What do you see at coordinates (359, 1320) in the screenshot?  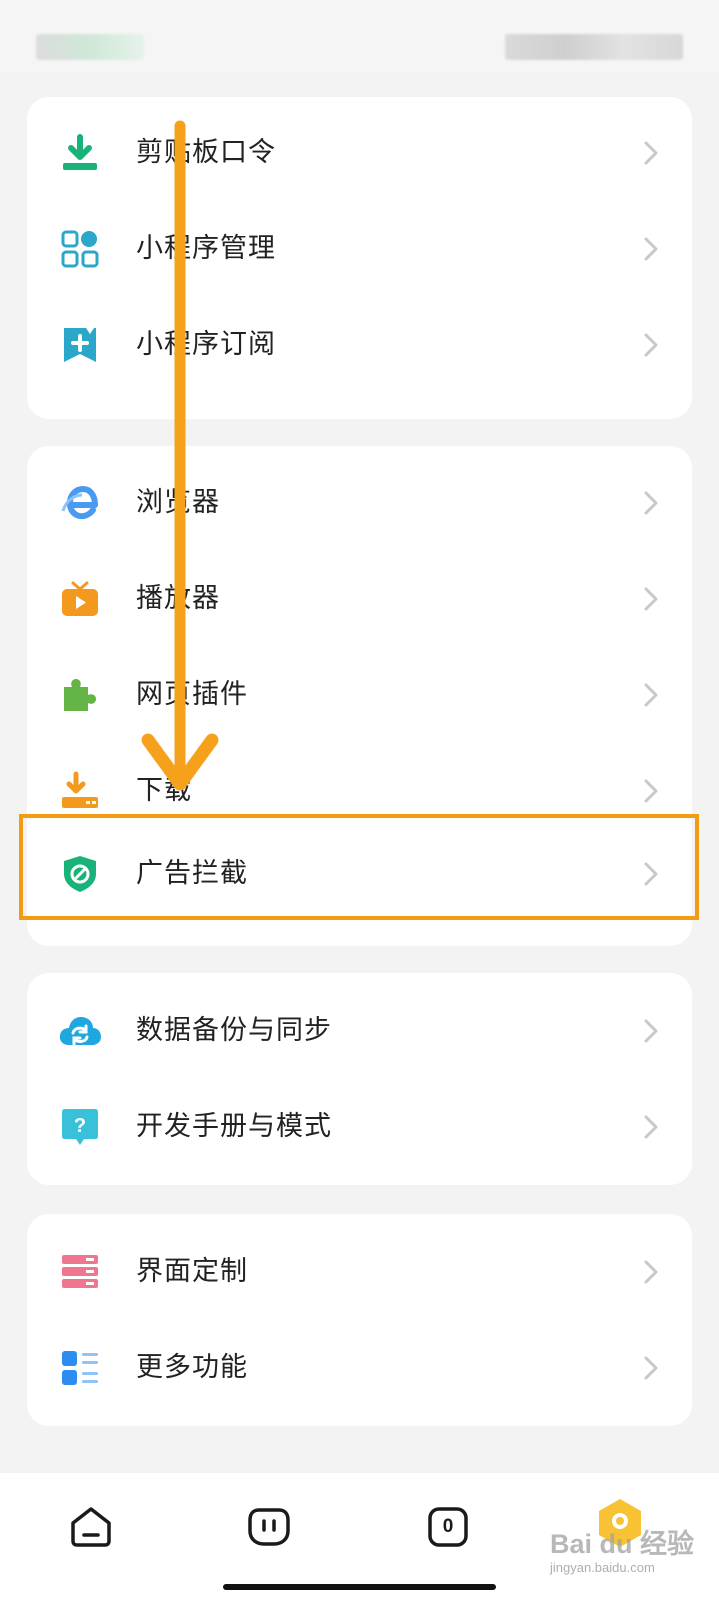 I see `card-customize: 界面定制 更多功能` at bounding box center [359, 1320].